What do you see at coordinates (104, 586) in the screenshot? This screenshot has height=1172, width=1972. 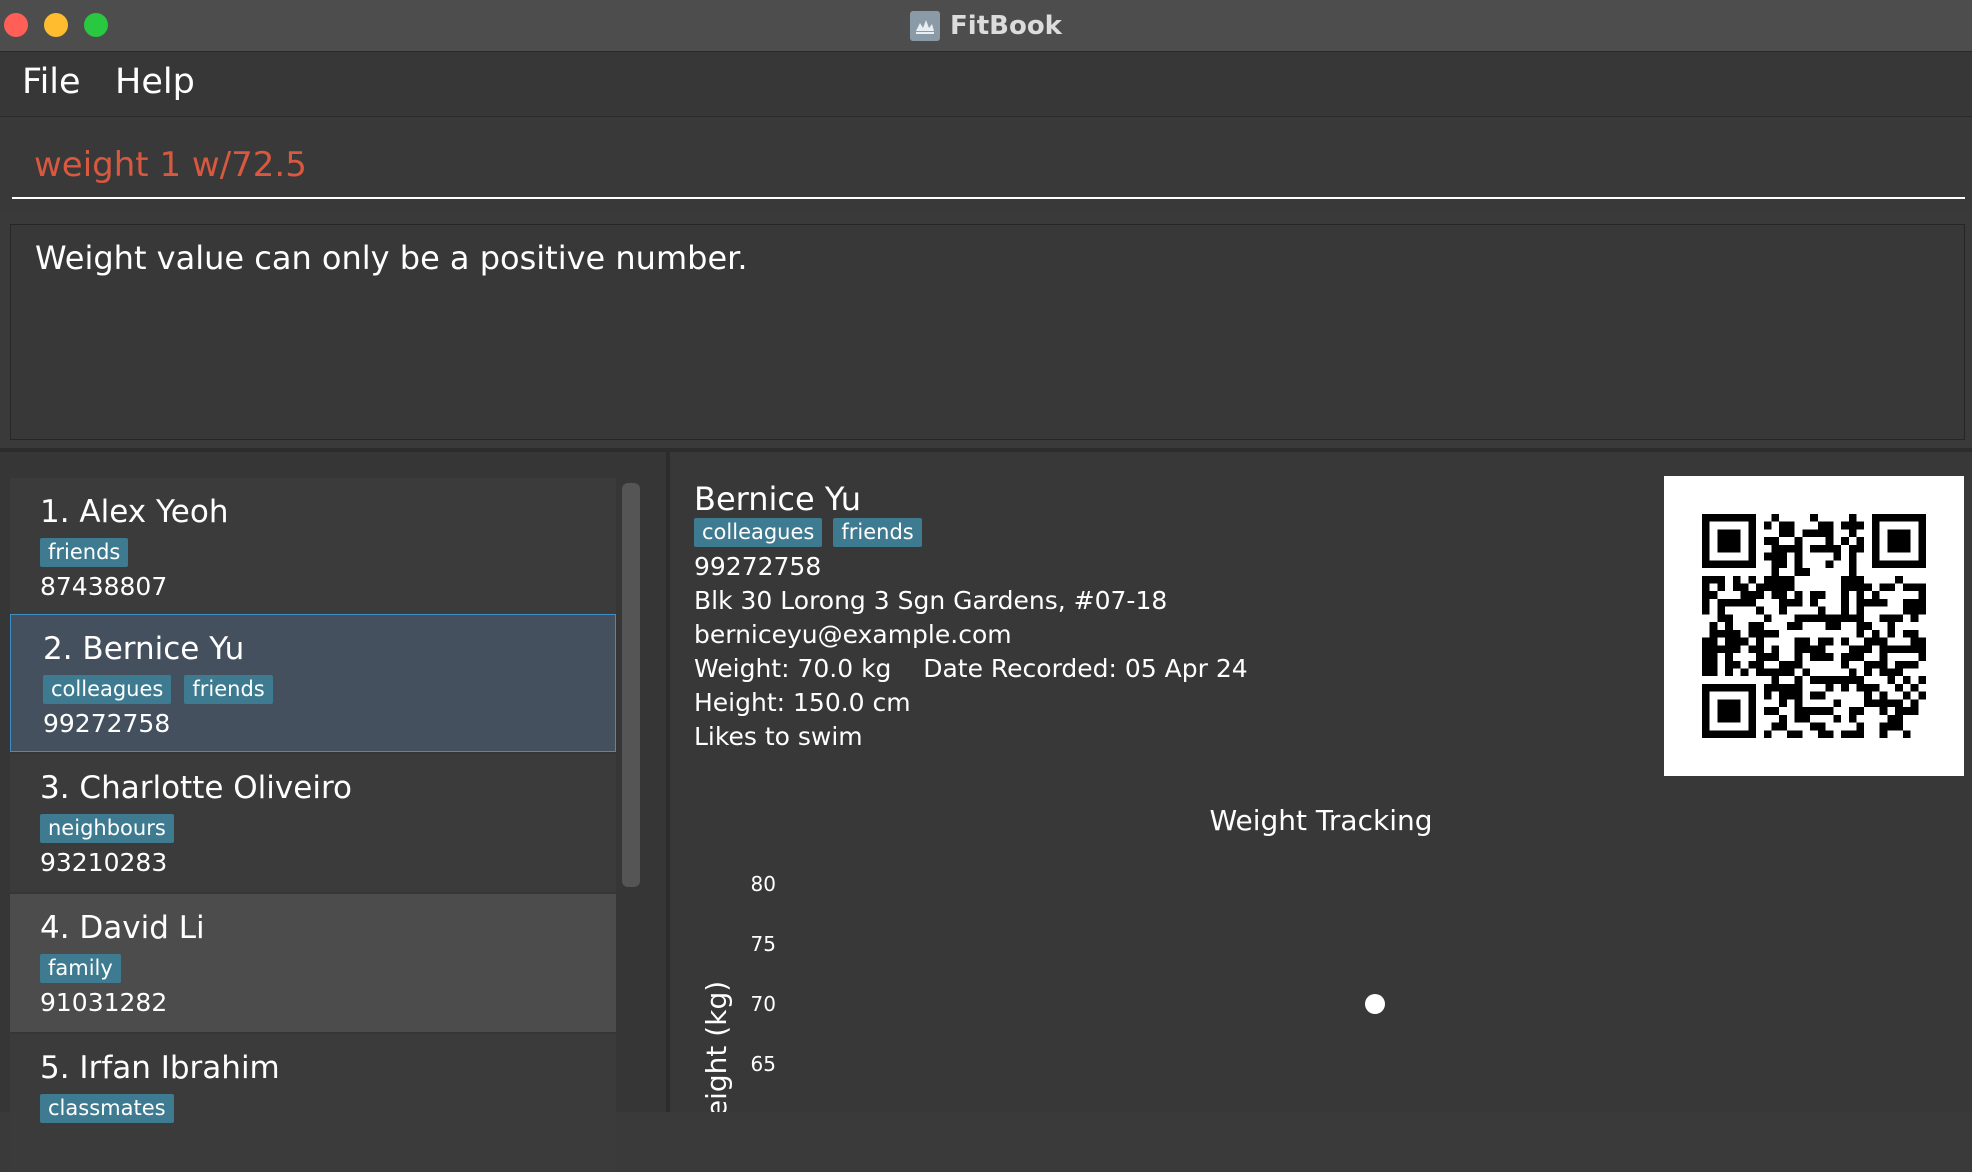 I see `person-phone: 87438807` at bounding box center [104, 586].